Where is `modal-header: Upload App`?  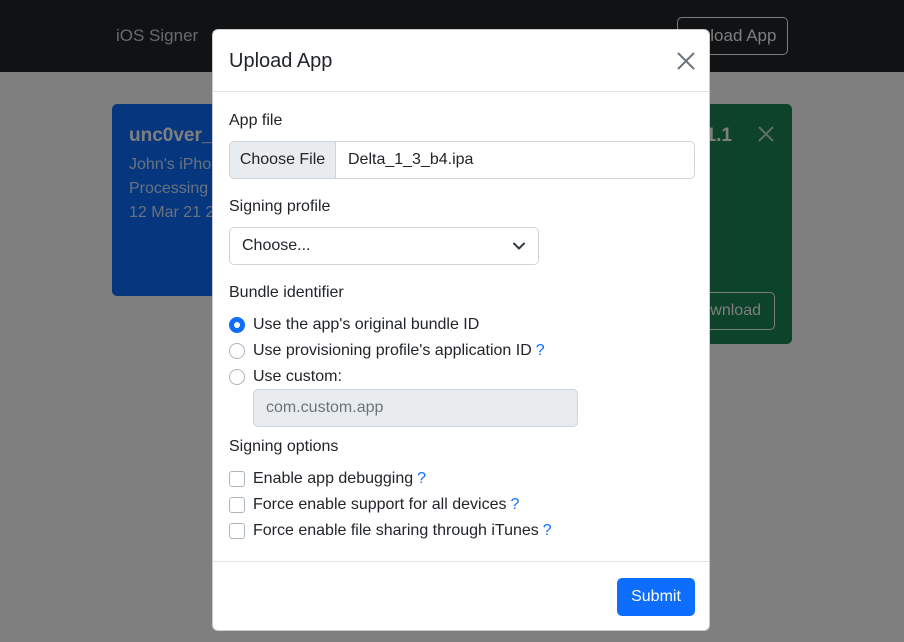
modal-header: Upload App is located at coordinates (461, 61).